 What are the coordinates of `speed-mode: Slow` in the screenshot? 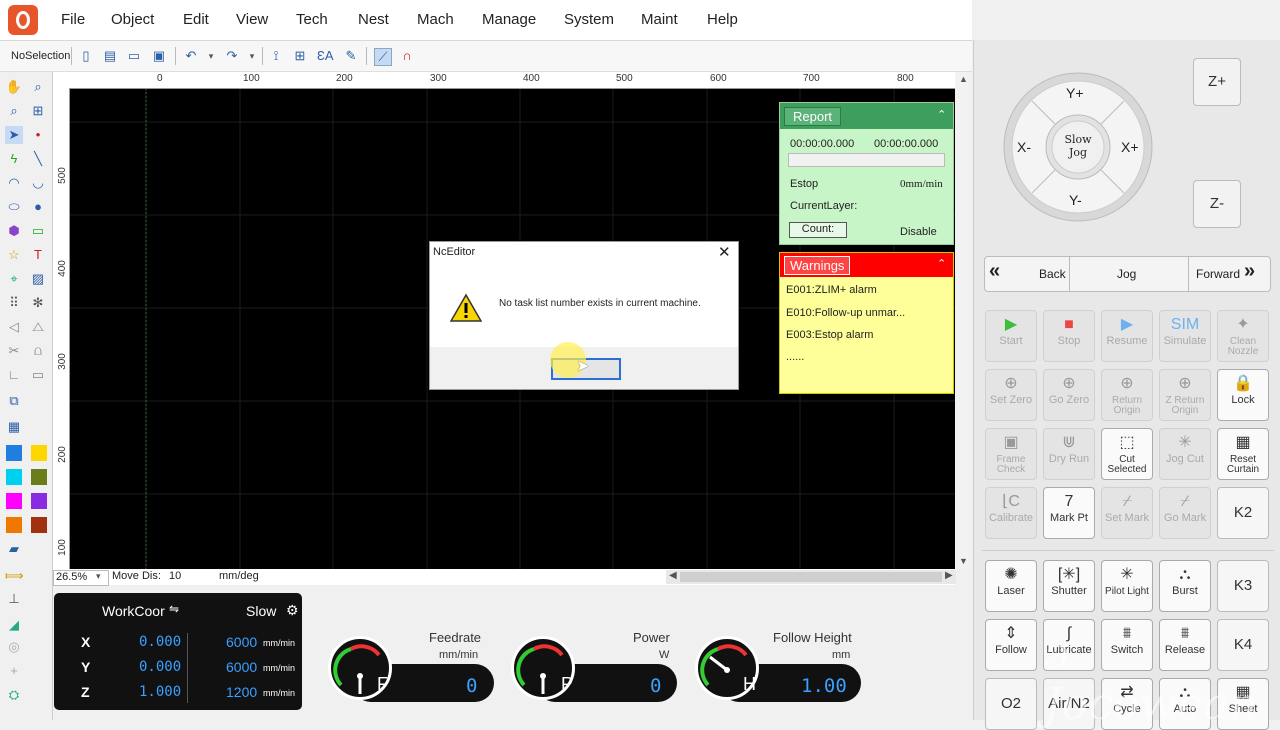 It's located at (261, 611).